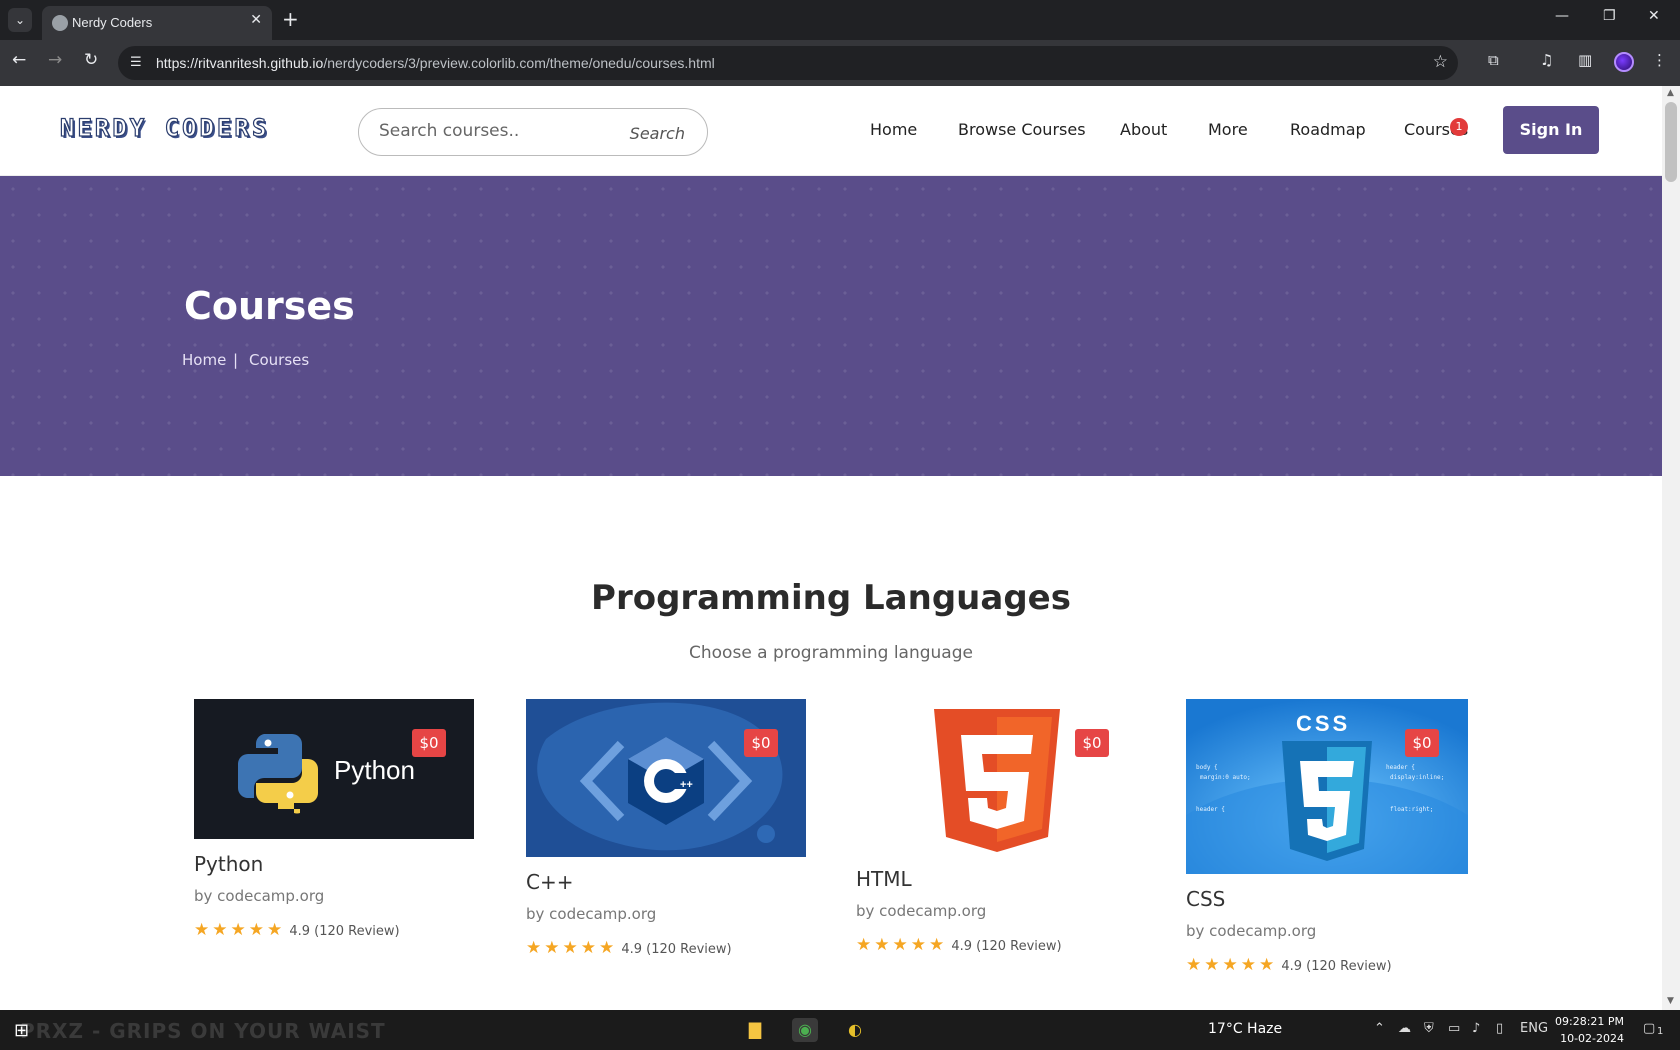 Image resolution: width=1680 pixels, height=1050 pixels. I want to click on scrollbar-thumb, so click(1671, 142).